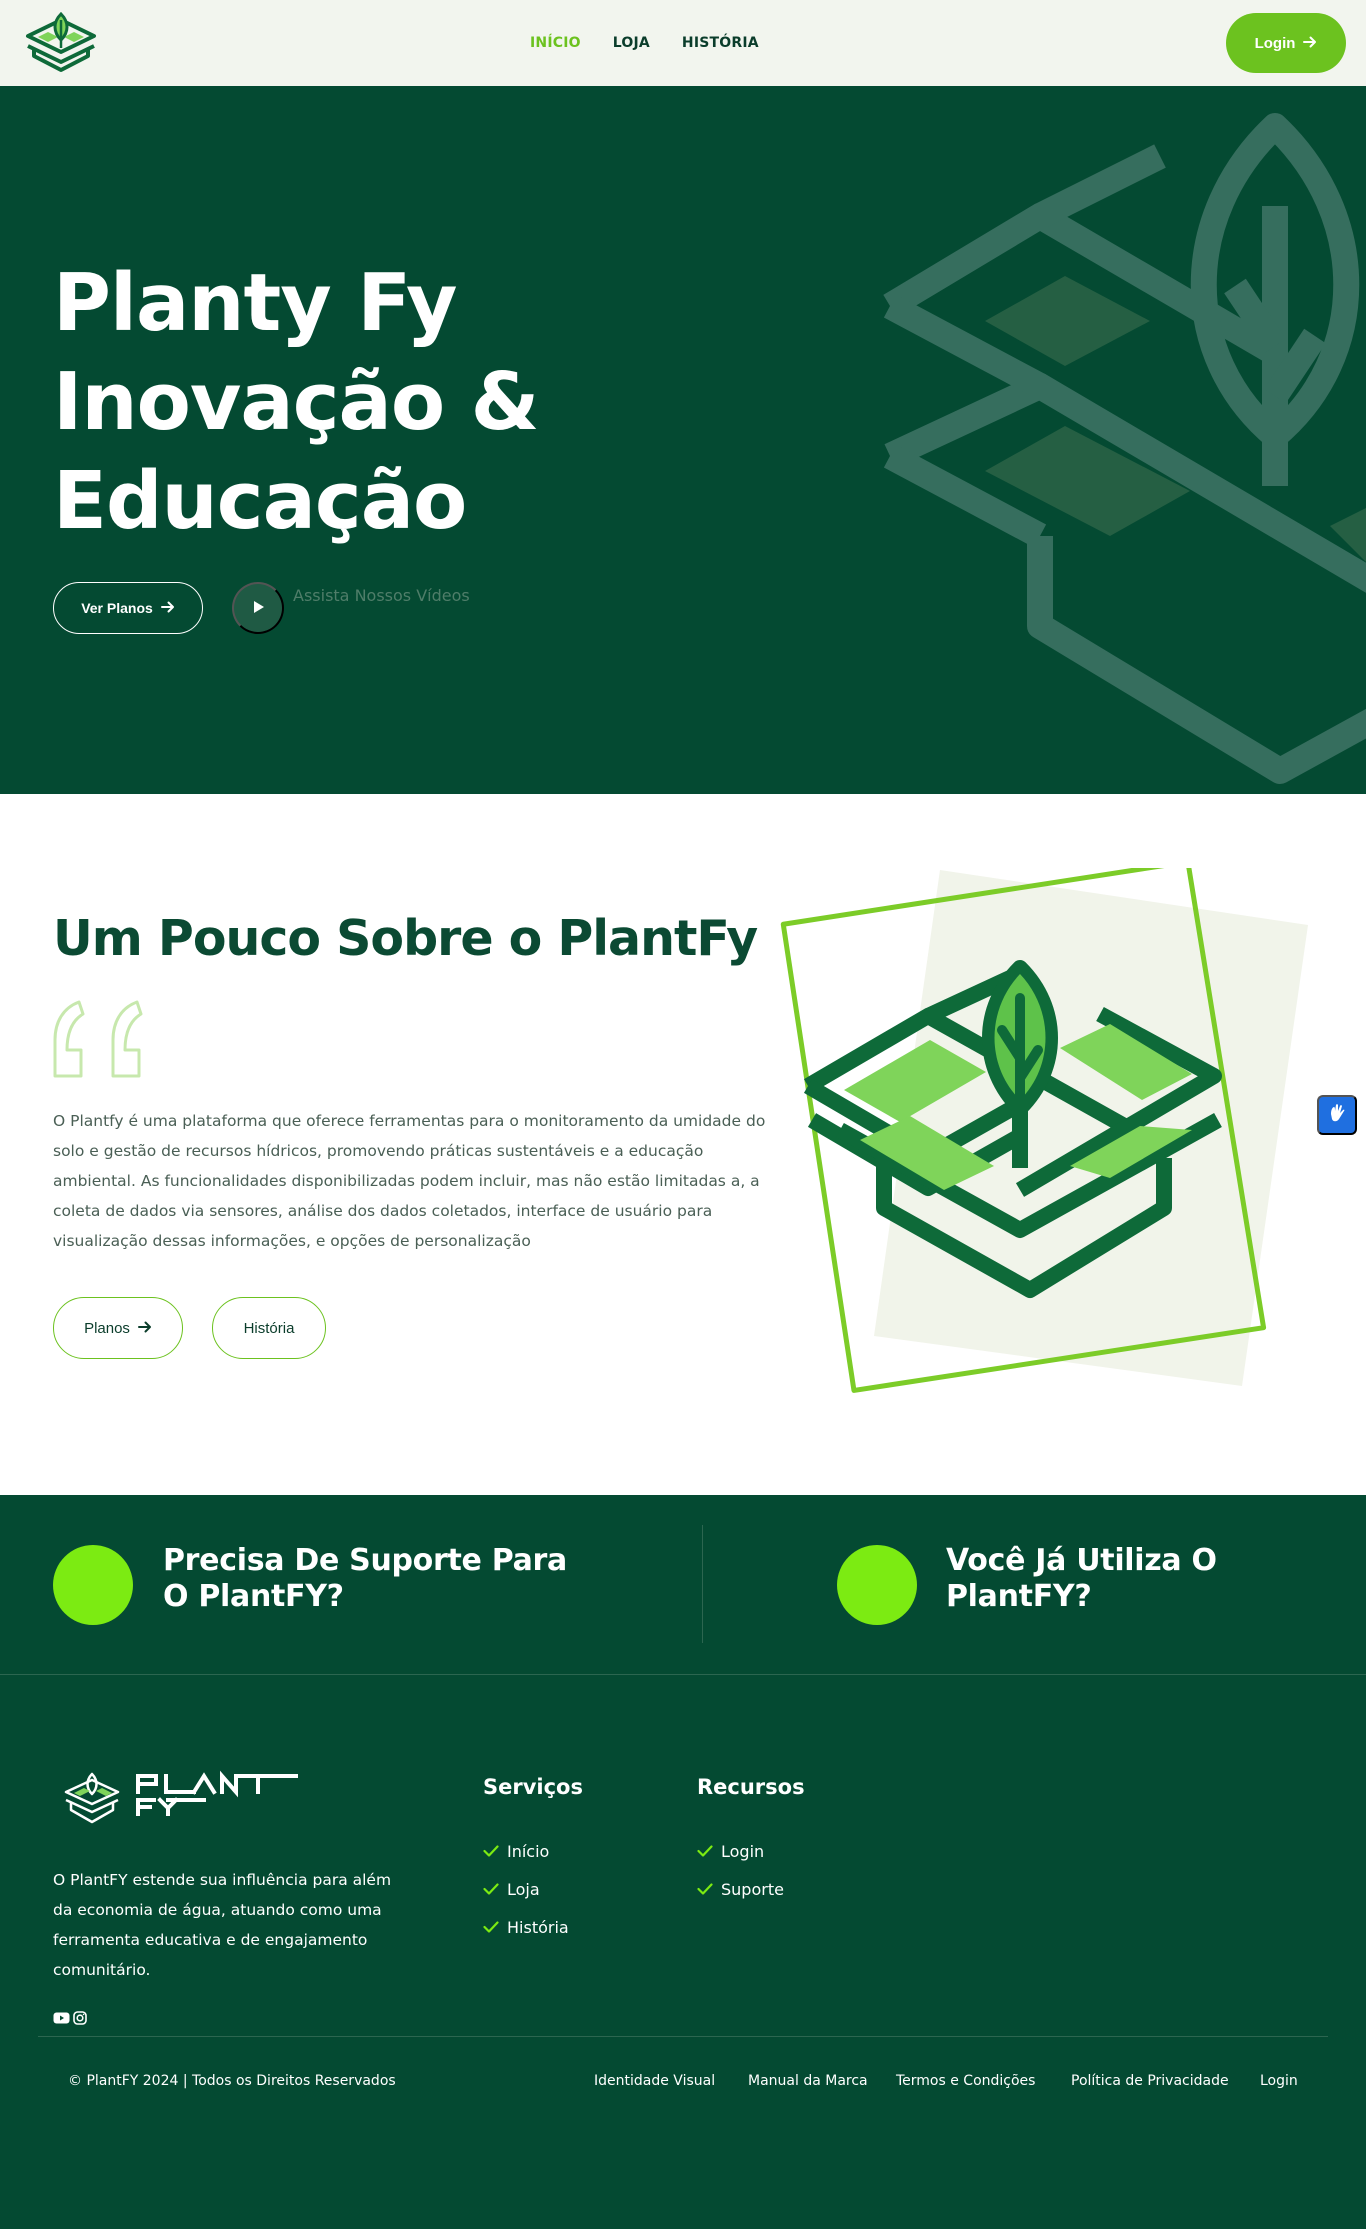 The image size is (1366, 2229). Describe the element at coordinates (1150, 2081) in the screenshot. I see `legal-link-privacidade: Política de Privacidade` at that location.